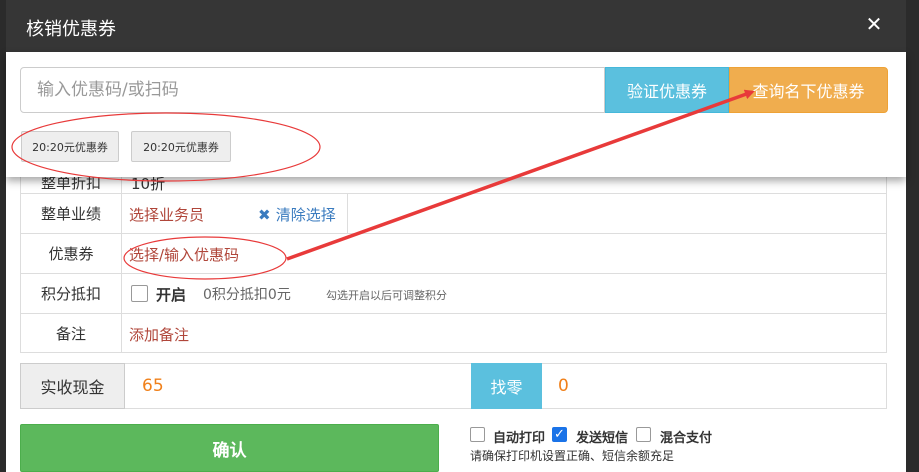 The height and width of the screenshot is (472, 919). What do you see at coordinates (166, 147) in the screenshot?
I see `annotation-ellipse-coupons` at bounding box center [166, 147].